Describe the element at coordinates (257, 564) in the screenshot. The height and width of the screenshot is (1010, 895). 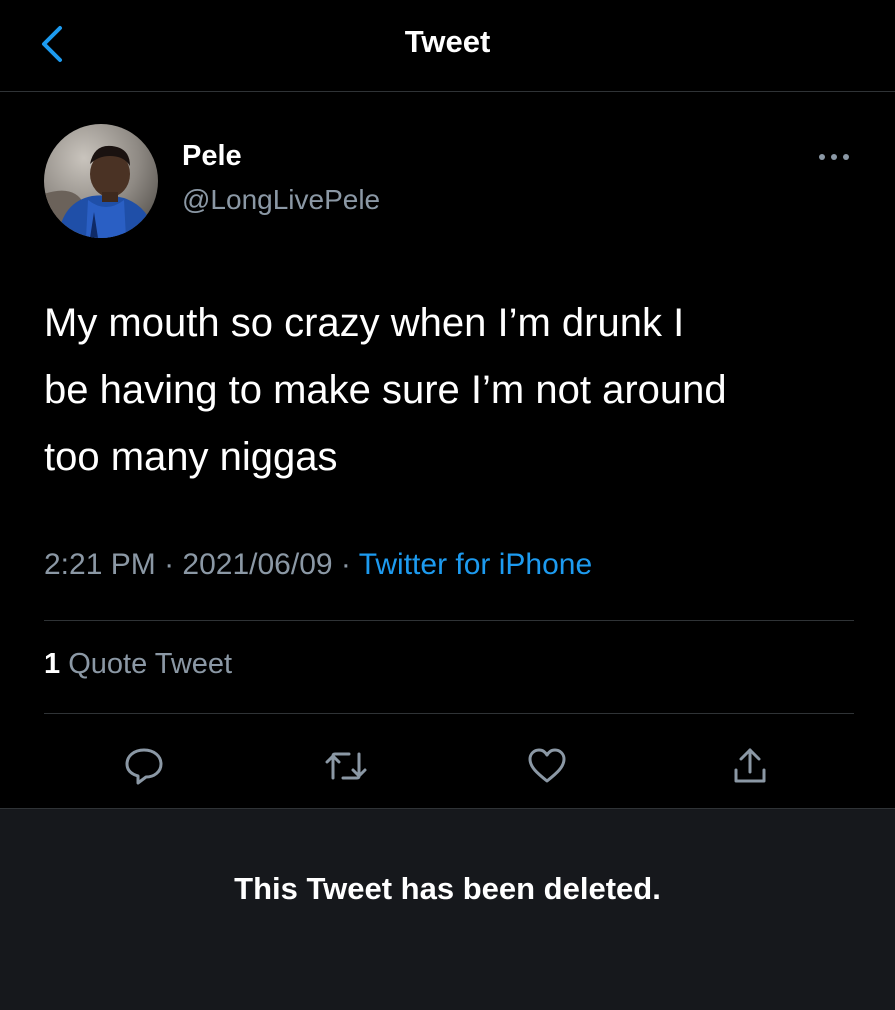
I see `tweet-date: 2021/06/09` at that location.